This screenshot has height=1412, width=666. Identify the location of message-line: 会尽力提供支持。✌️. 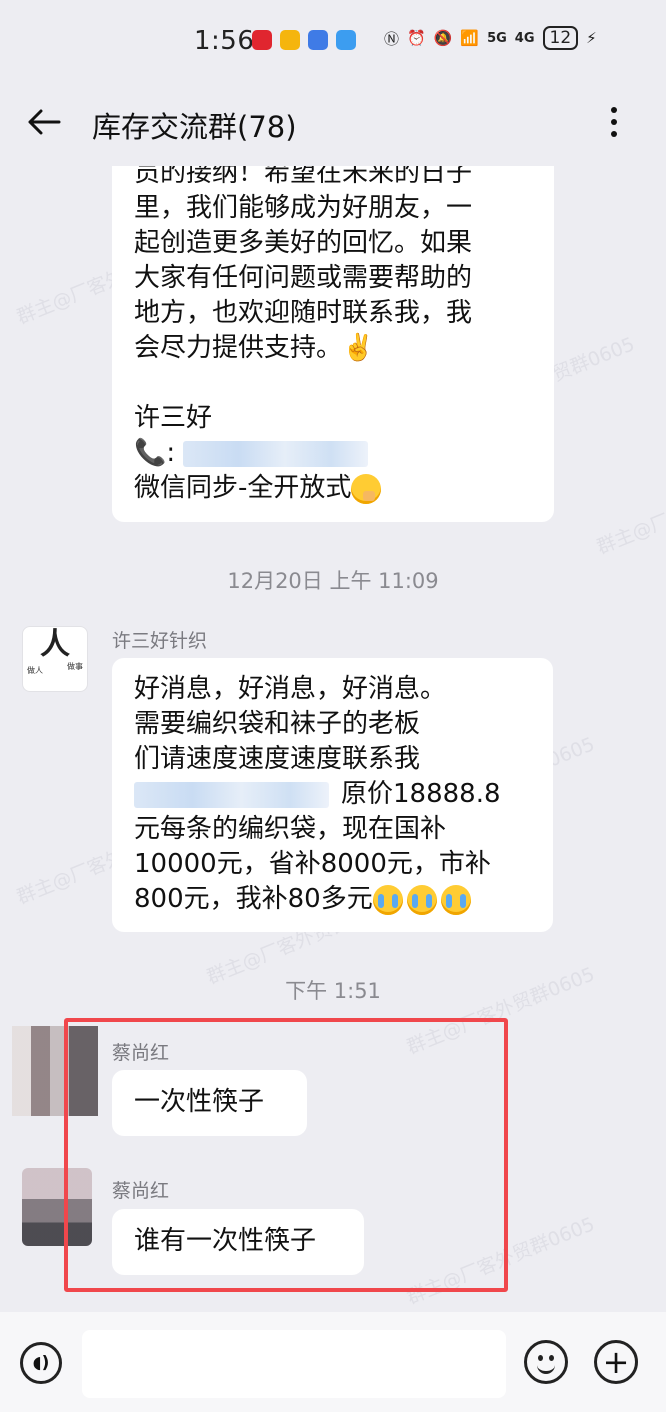
(254, 348).